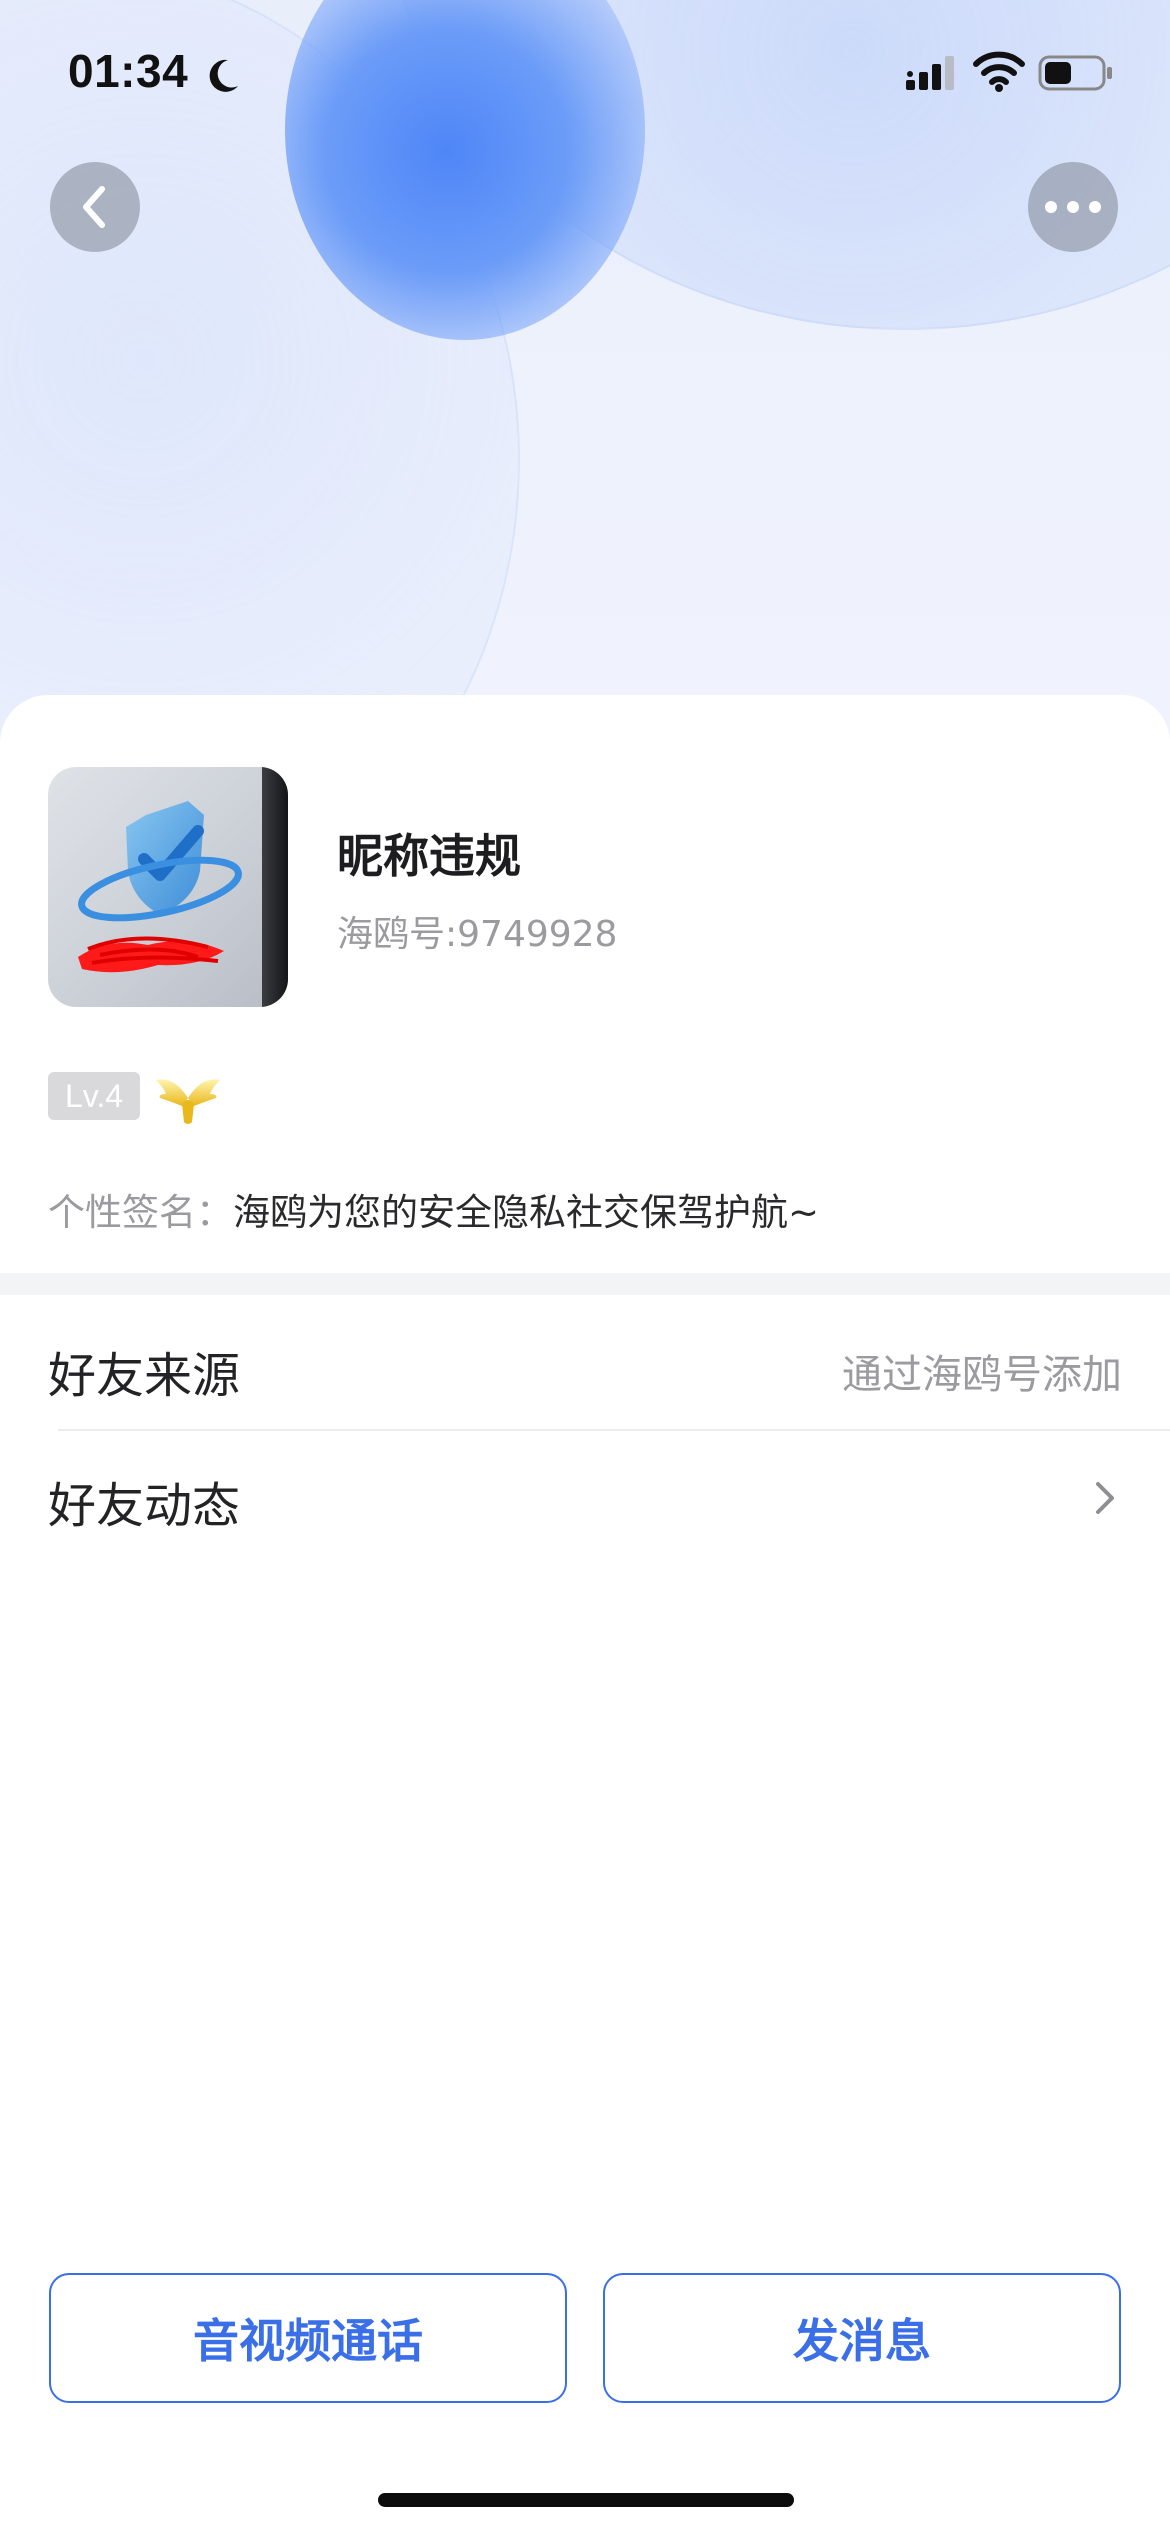 This screenshot has width=1170, height=2532. Describe the element at coordinates (275, 887) in the screenshot. I see `avatar-edge` at that location.